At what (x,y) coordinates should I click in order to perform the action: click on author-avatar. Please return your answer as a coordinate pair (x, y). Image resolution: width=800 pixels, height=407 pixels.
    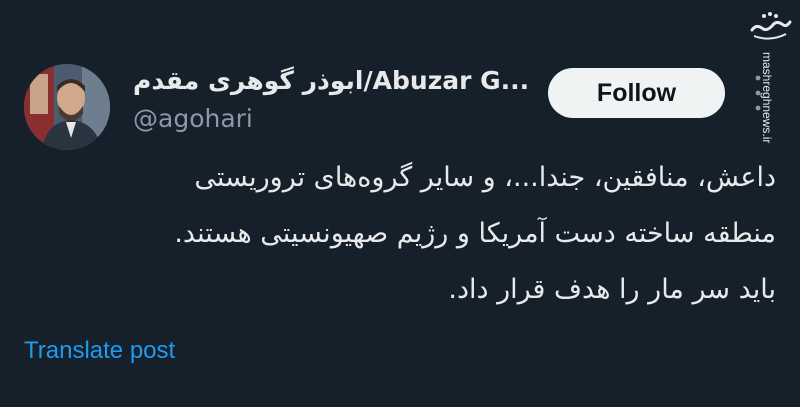
    Looking at the image, I should click on (67, 107).